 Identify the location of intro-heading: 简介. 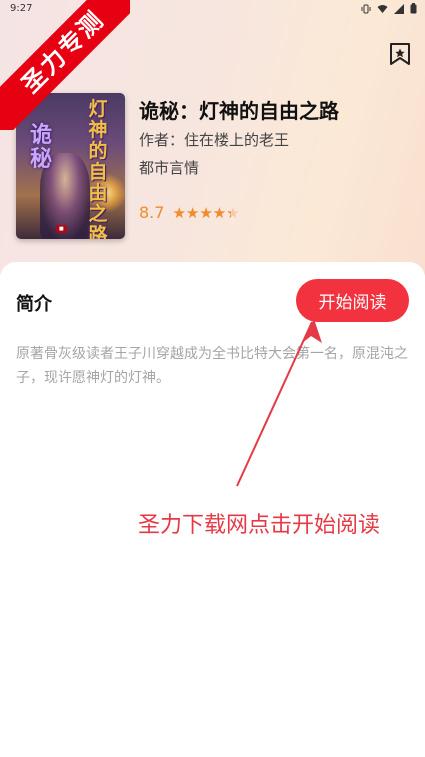
(34, 304).